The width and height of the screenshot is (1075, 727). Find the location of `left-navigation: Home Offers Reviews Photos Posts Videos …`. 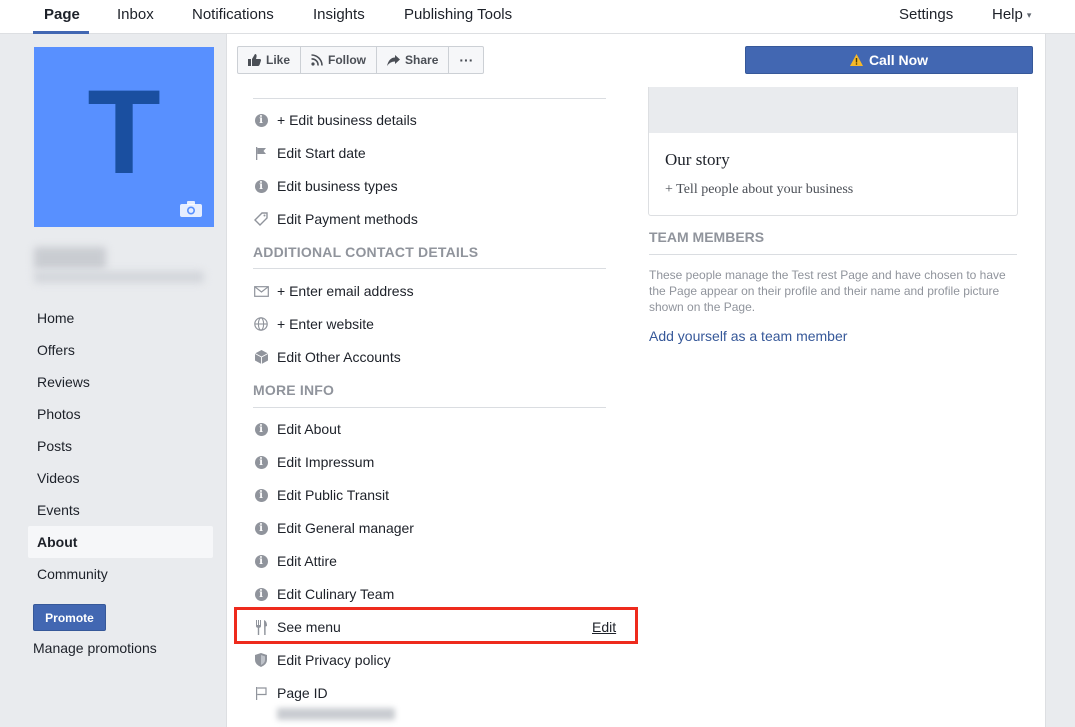

left-navigation: Home Offers Reviews Photos Posts Videos … is located at coordinates (120, 446).